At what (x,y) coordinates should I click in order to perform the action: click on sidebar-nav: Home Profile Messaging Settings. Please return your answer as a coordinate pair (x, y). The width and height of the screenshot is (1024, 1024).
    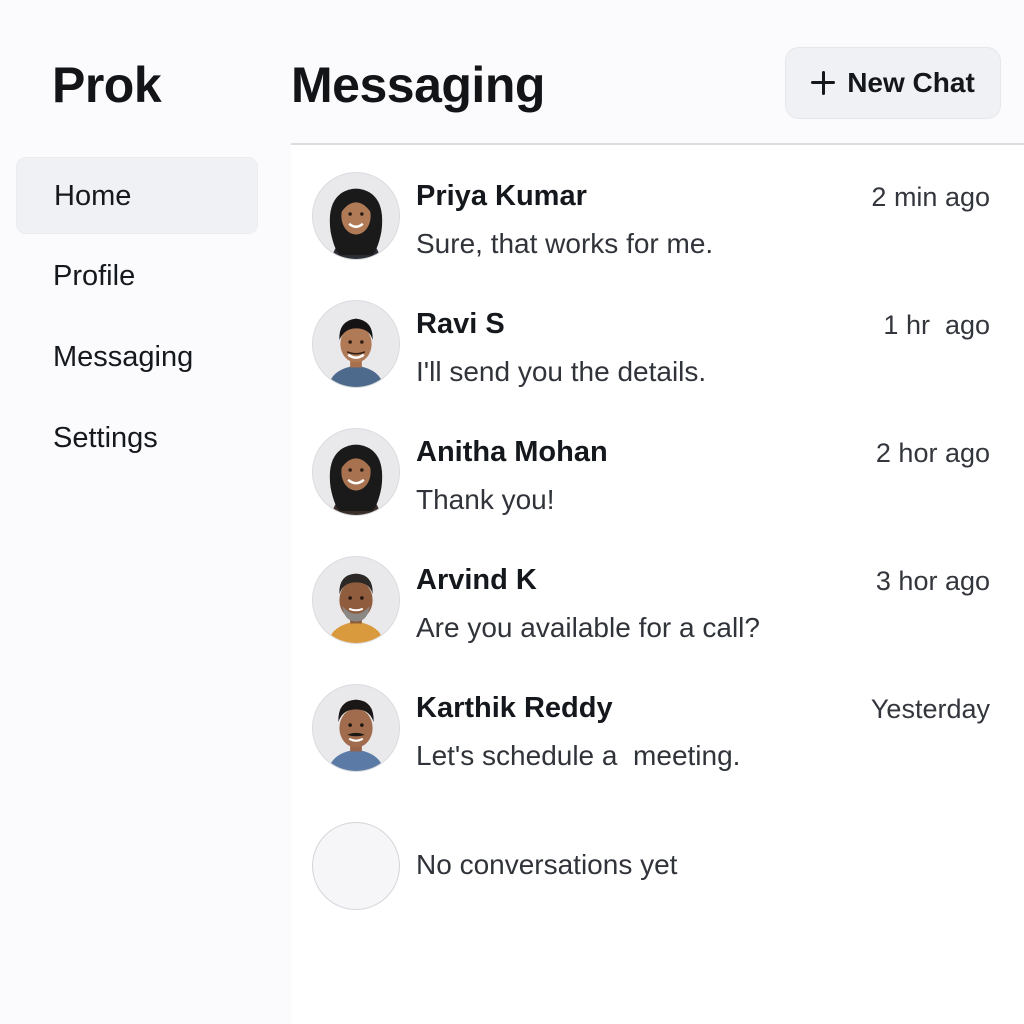
    Looking at the image, I should click on (137, 319).